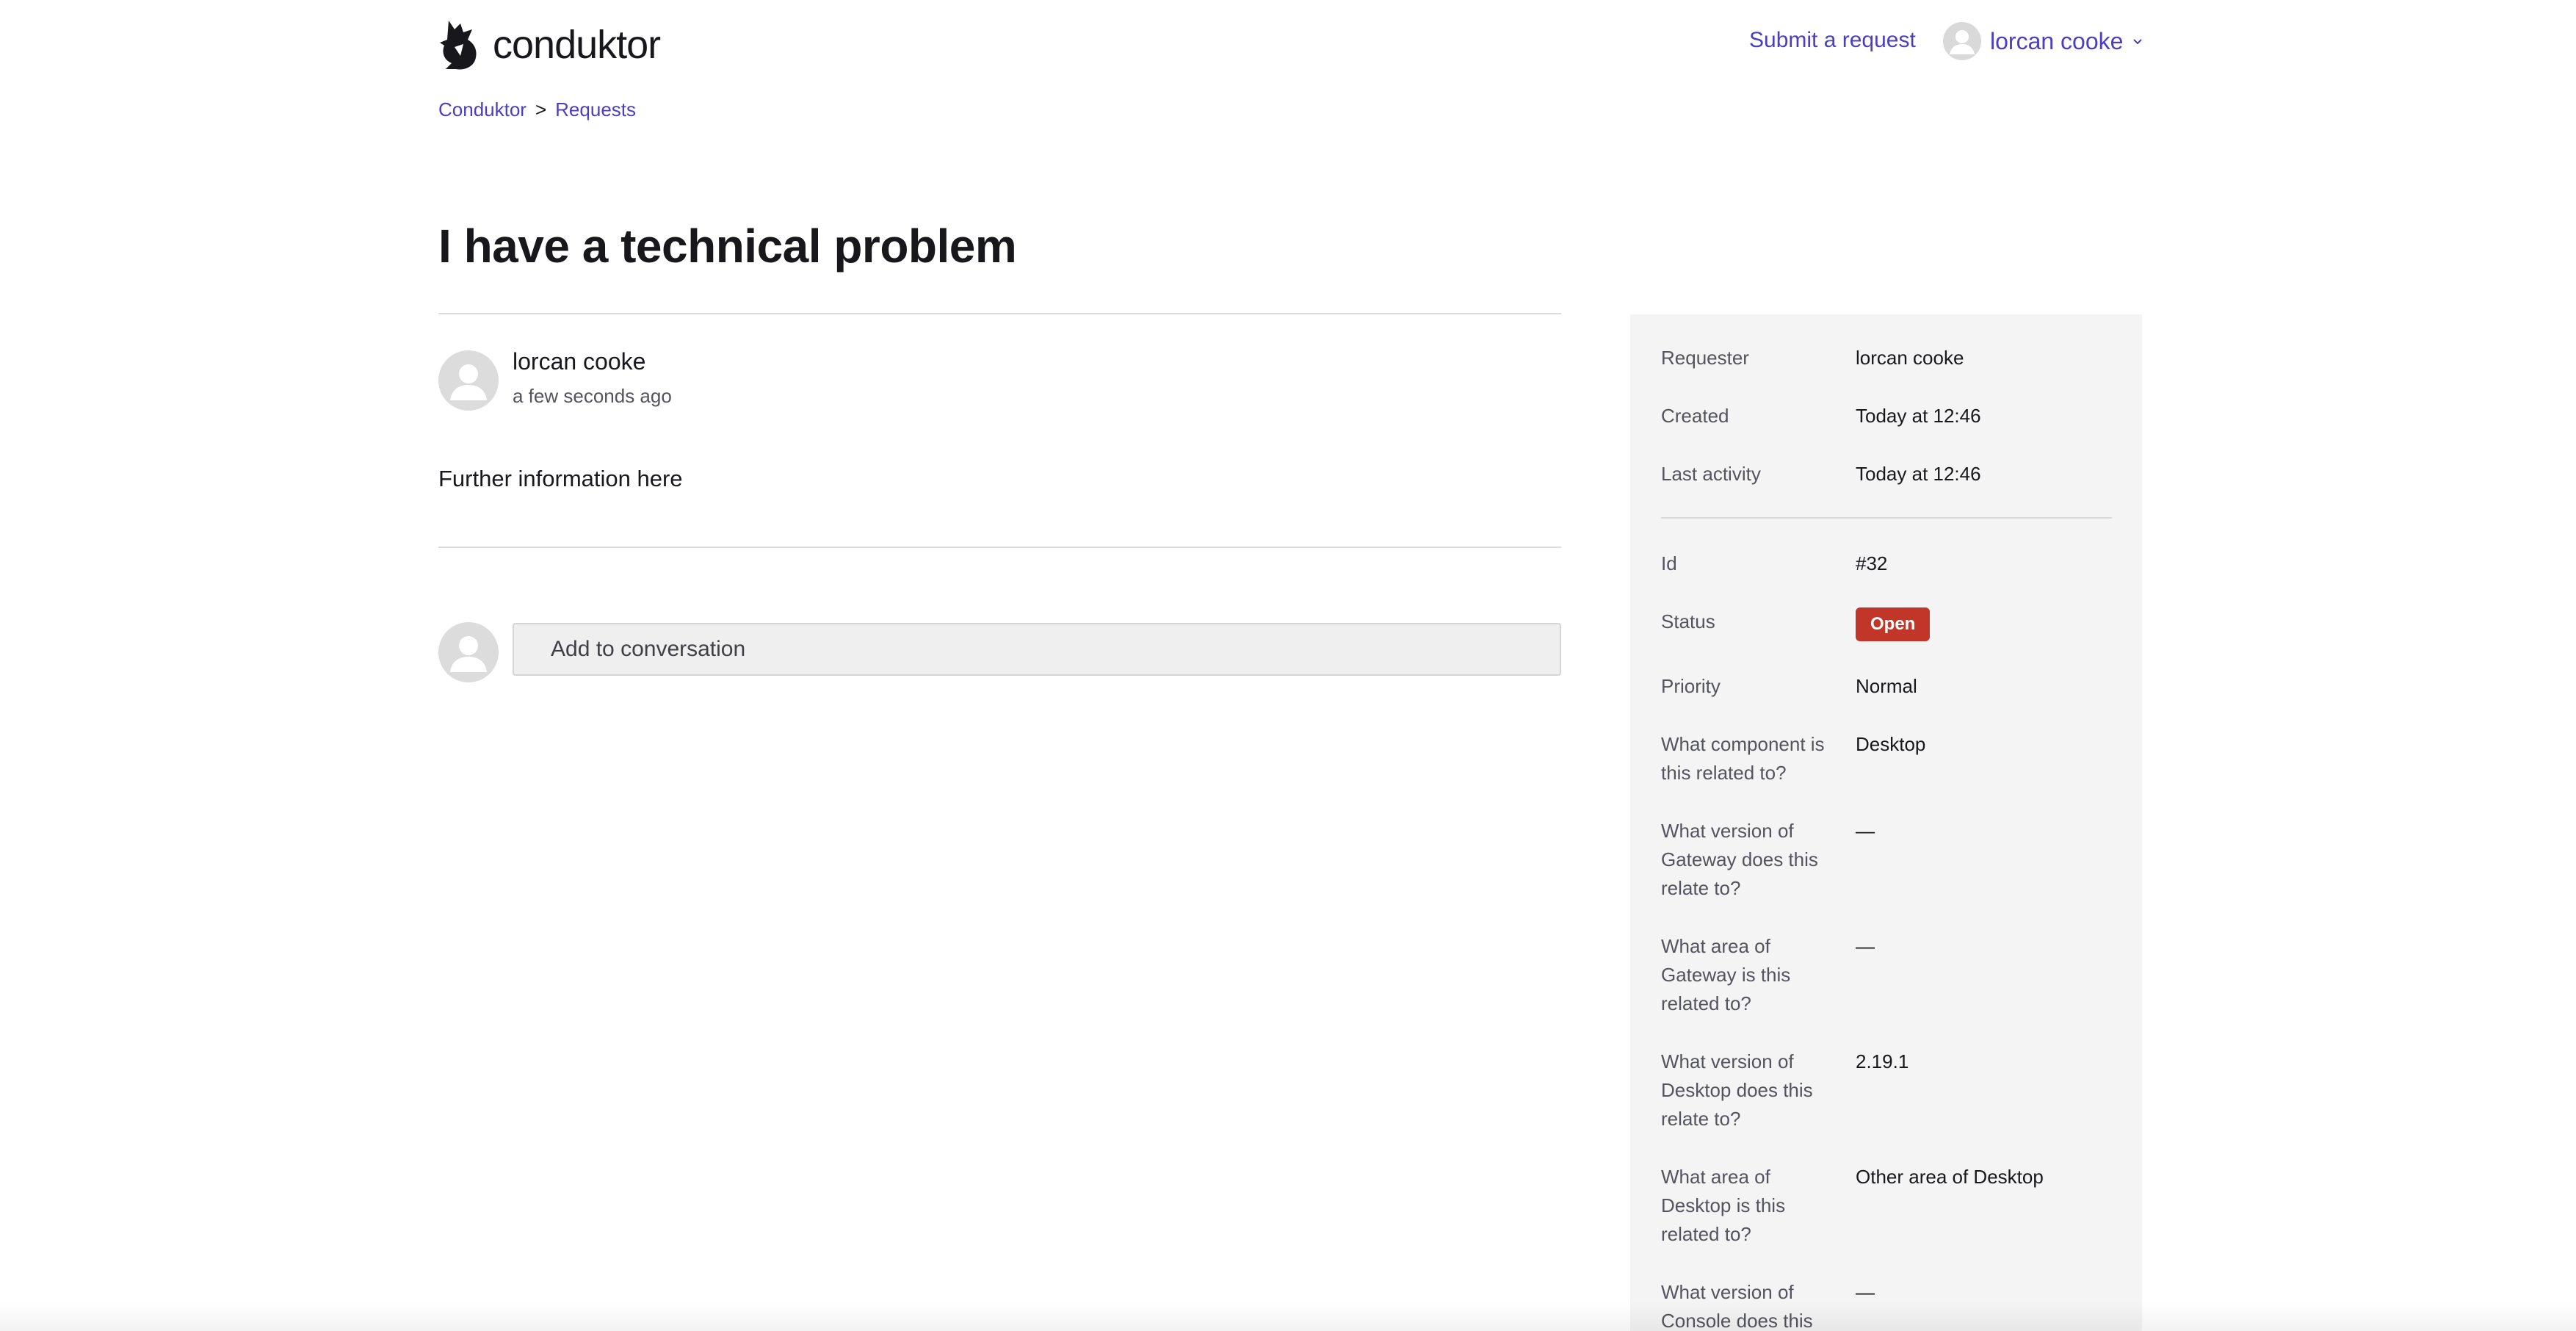 The height and width of the screenshot is (1331, 2576). I want to click on detail-label: Last activity, so click(1711, 474).